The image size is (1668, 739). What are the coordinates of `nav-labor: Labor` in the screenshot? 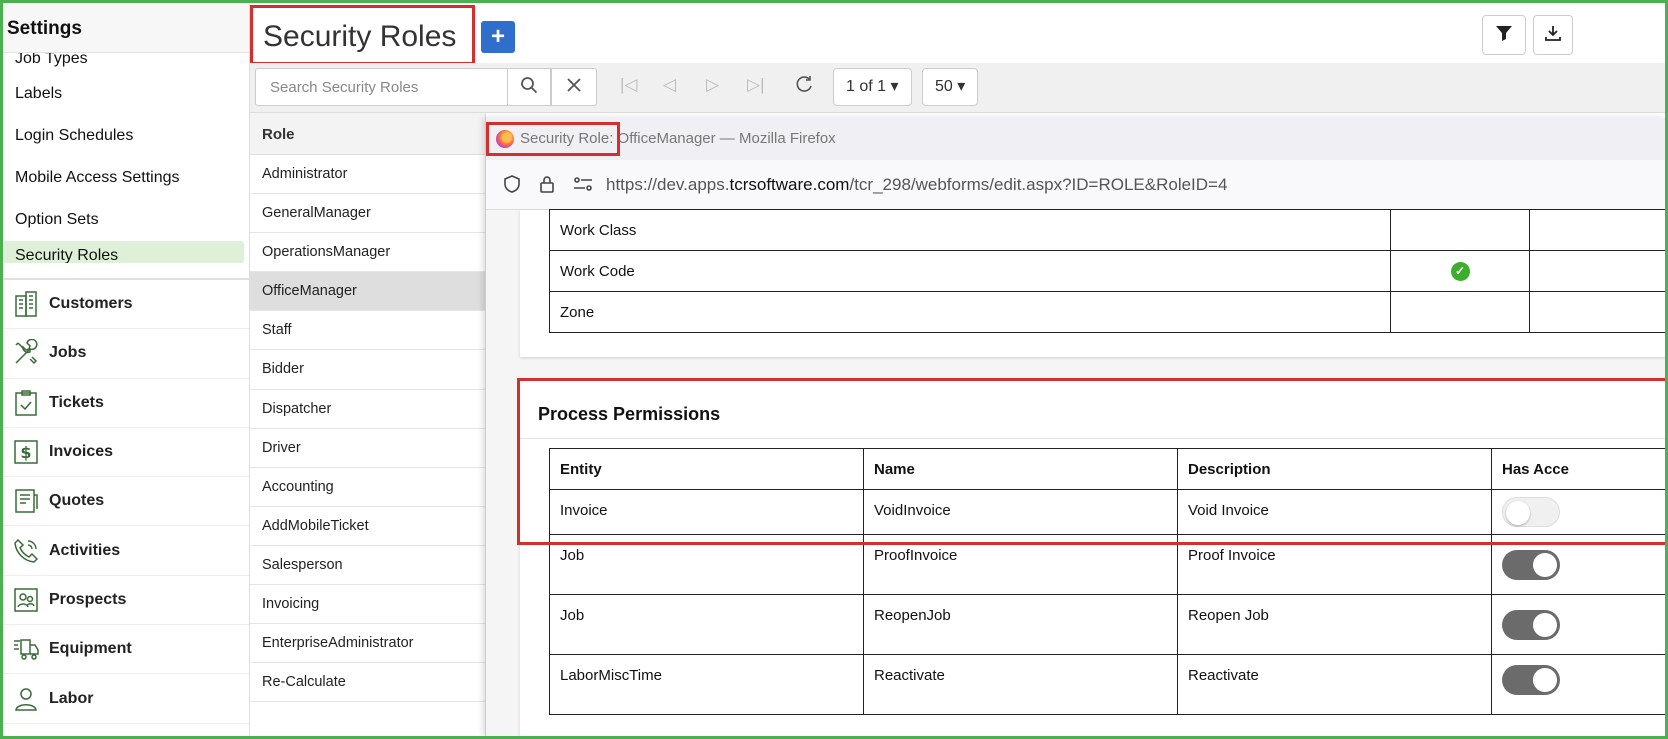 It's located at (126, 699).